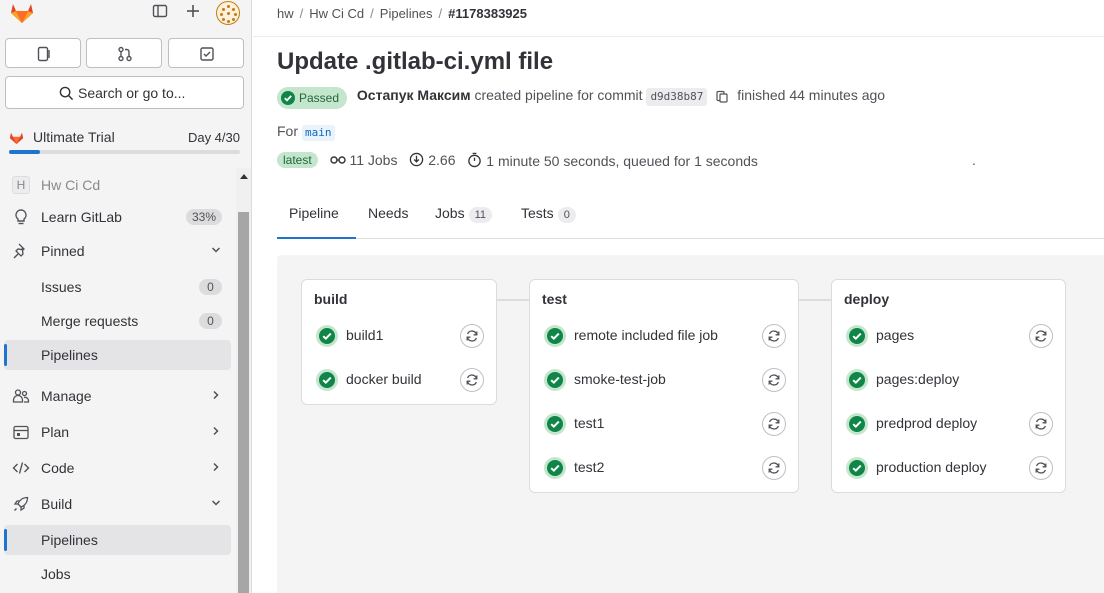 This screenshot has width=1104, height=593. Describe the element at coordinates (244, 176) in the screenshot. I see `scroll-up-arrow-icon` at that location.